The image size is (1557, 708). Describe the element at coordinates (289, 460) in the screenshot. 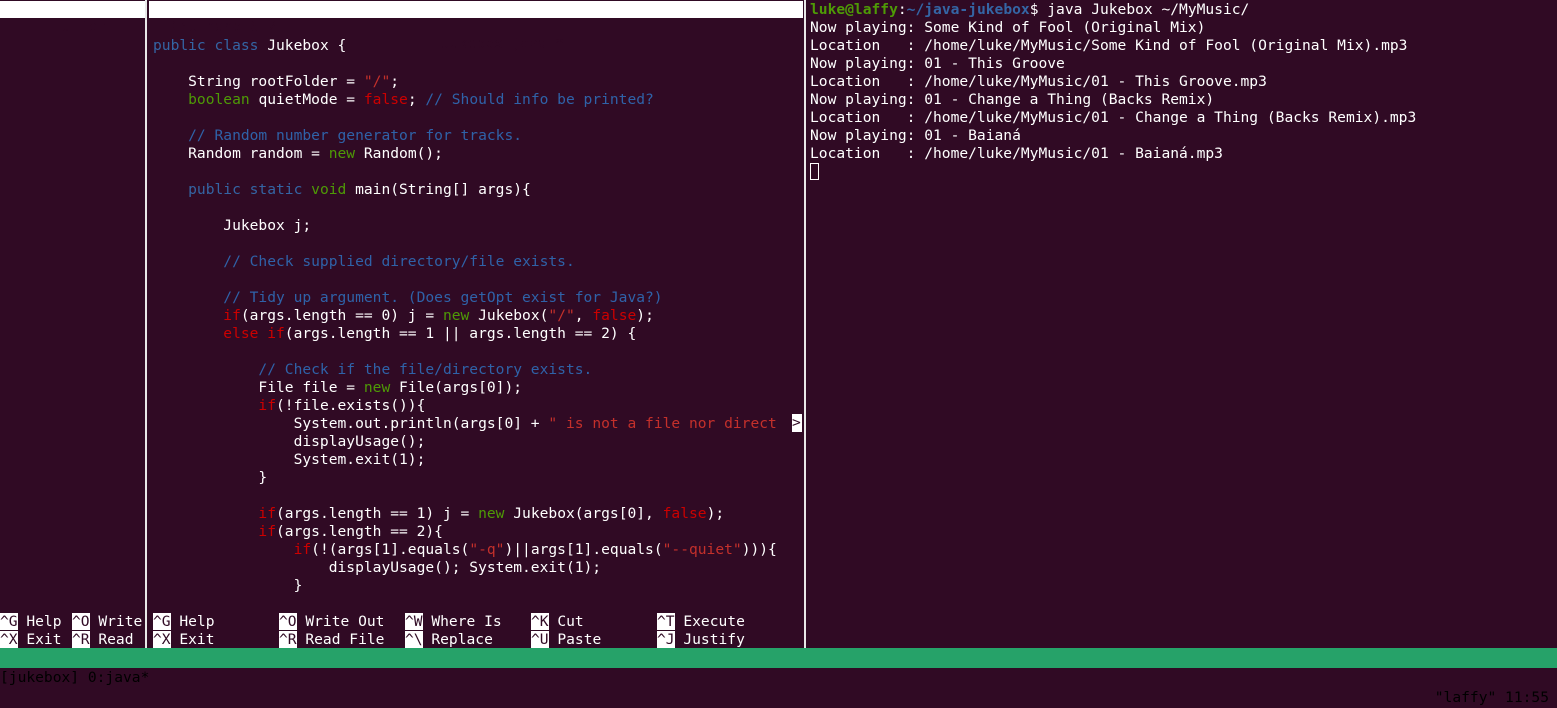

I see `code-line: System.exit(1);` at that location.